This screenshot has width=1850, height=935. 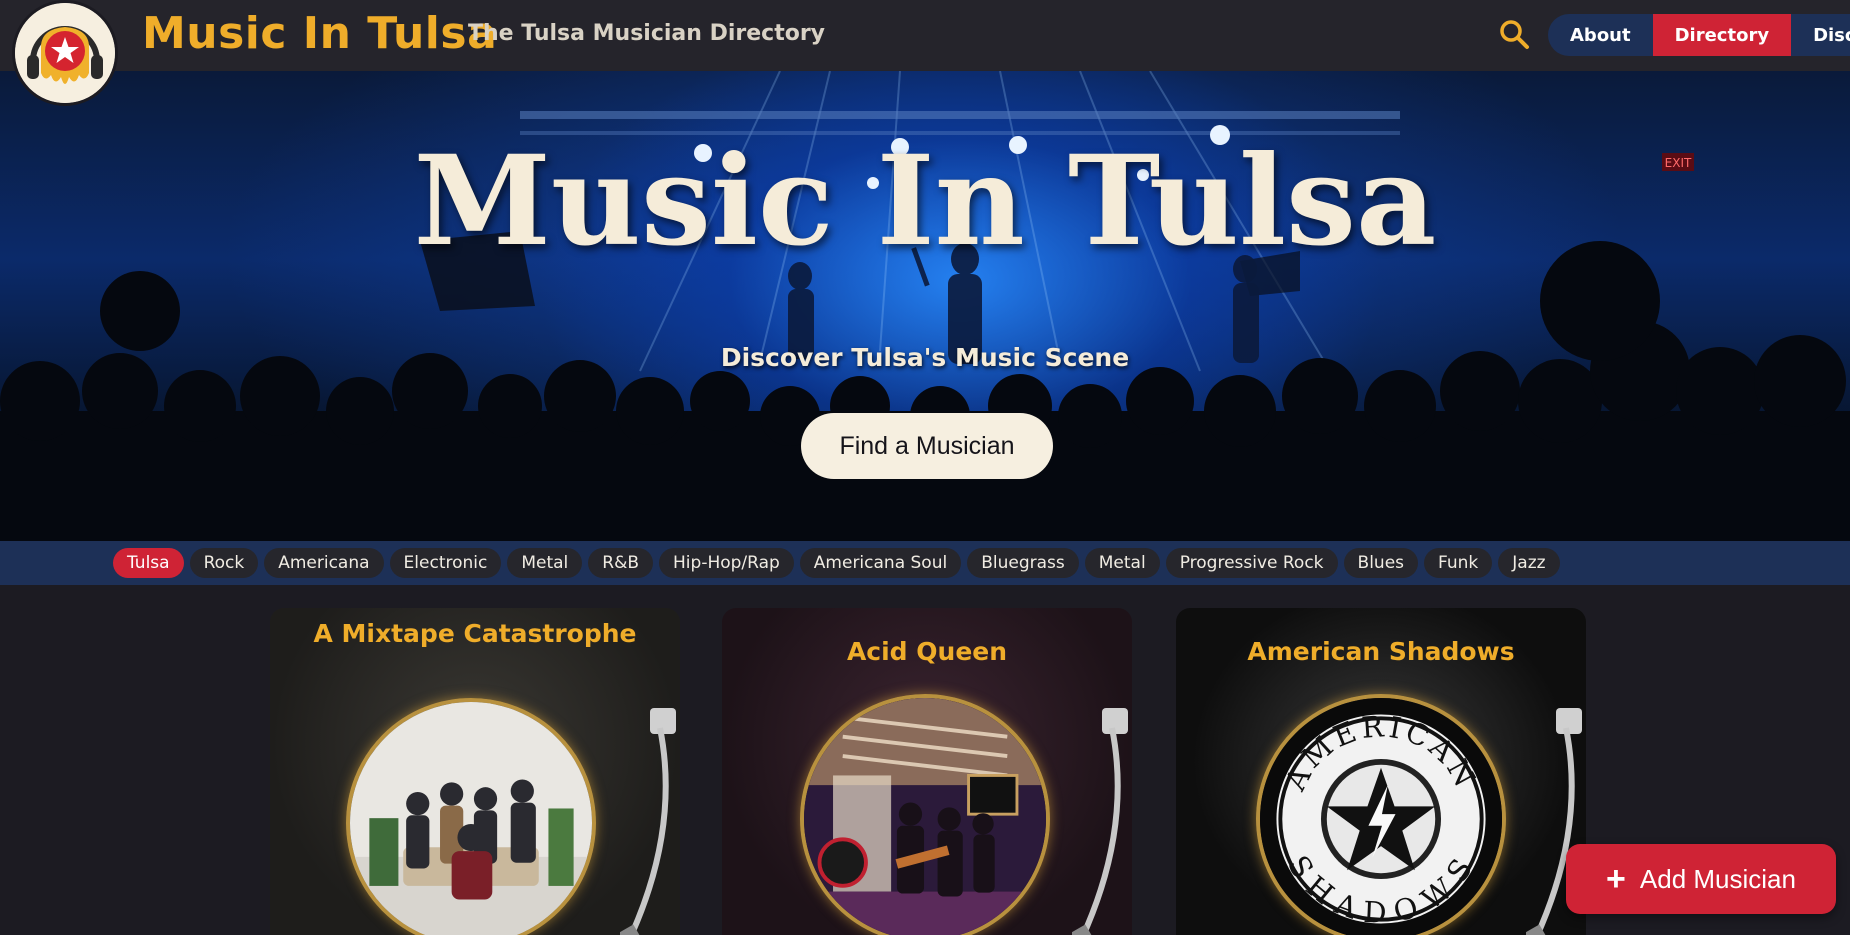 What do you see at coordinates (1514, 34) in the screenshot?
I see `search-icon` at bounding box center [1514, 34].